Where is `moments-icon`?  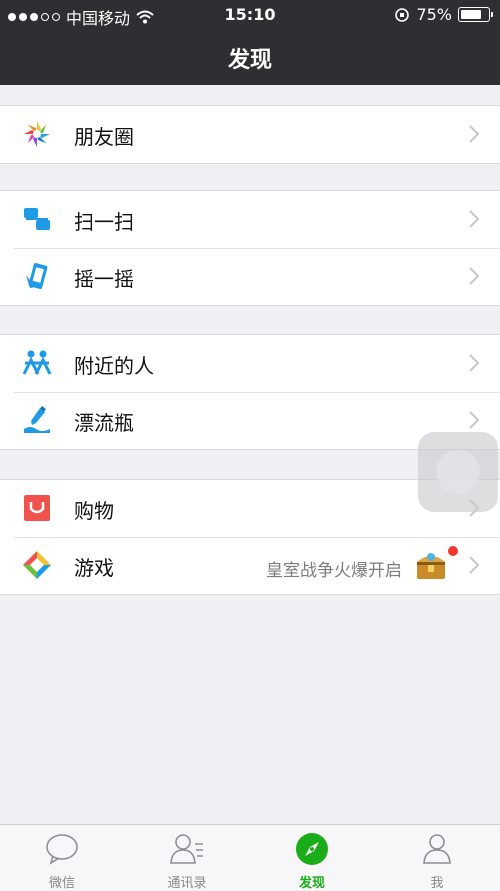 moments-icon is located at coordinates (37, 134).